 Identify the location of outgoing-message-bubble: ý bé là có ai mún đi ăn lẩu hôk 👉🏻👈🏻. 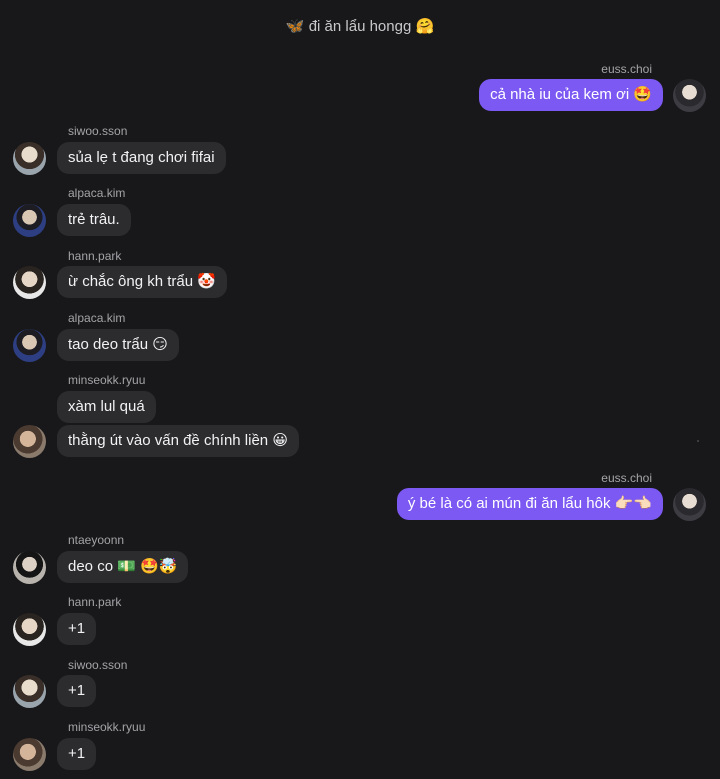
(529, 504).